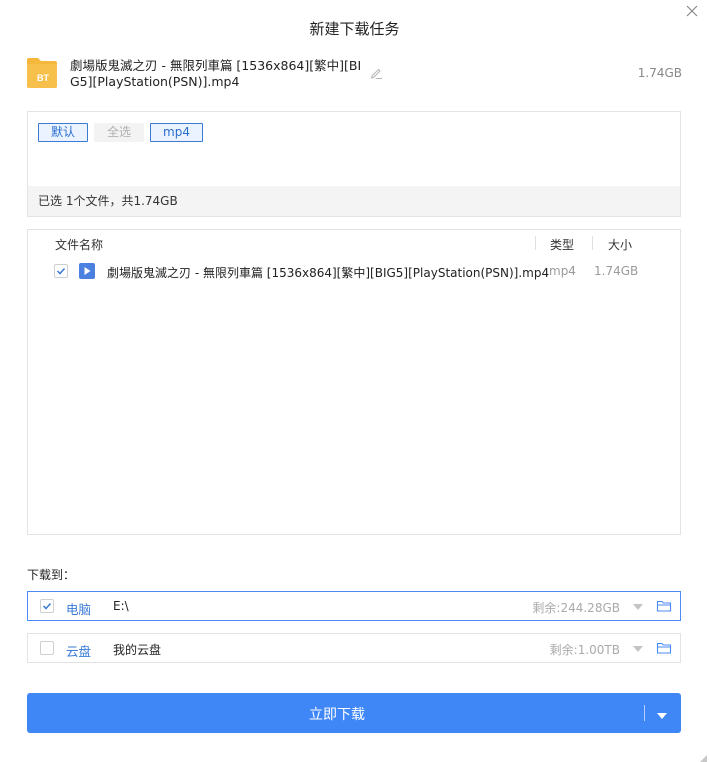 The height and width of the screenshot is (762, 709). I want to click on download-now-button: 立即下载, so click(354, 713).